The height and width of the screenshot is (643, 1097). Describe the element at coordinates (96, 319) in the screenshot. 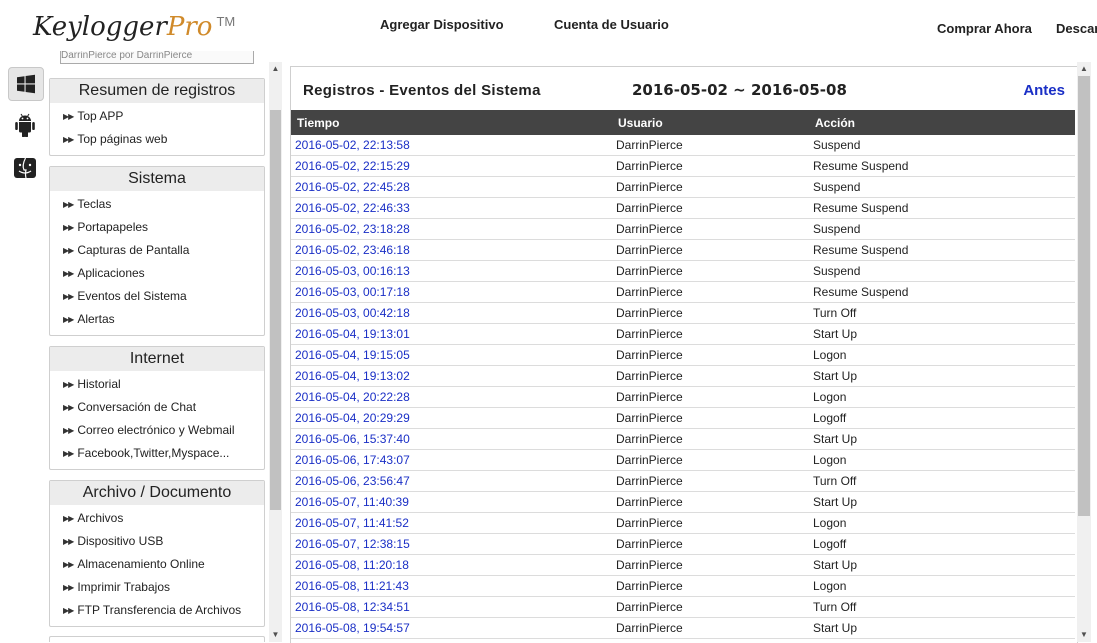

I see `sidebar-item-label: Alertas` at that location.